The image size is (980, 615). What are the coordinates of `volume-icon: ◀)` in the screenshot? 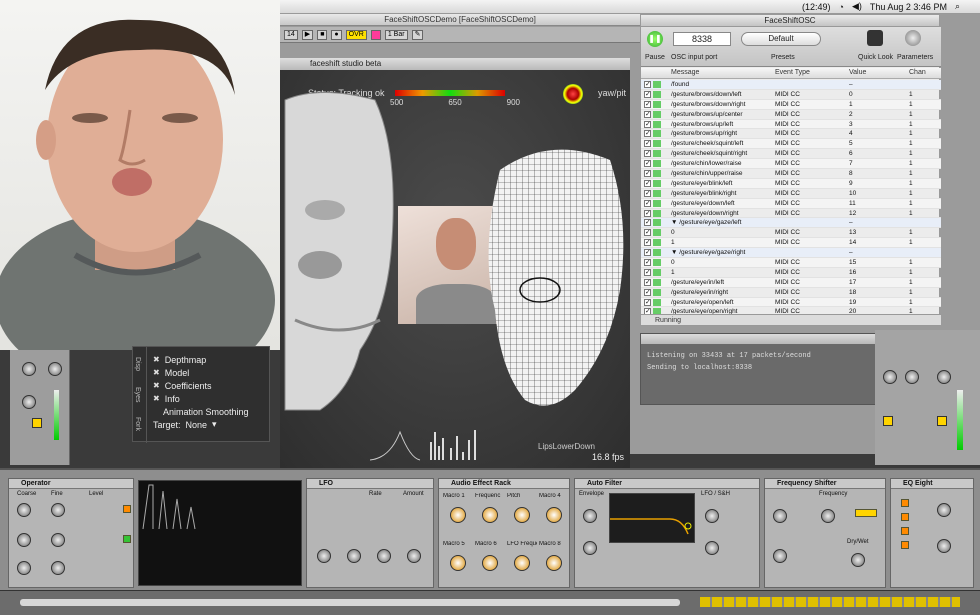 It's located at (857, 6).